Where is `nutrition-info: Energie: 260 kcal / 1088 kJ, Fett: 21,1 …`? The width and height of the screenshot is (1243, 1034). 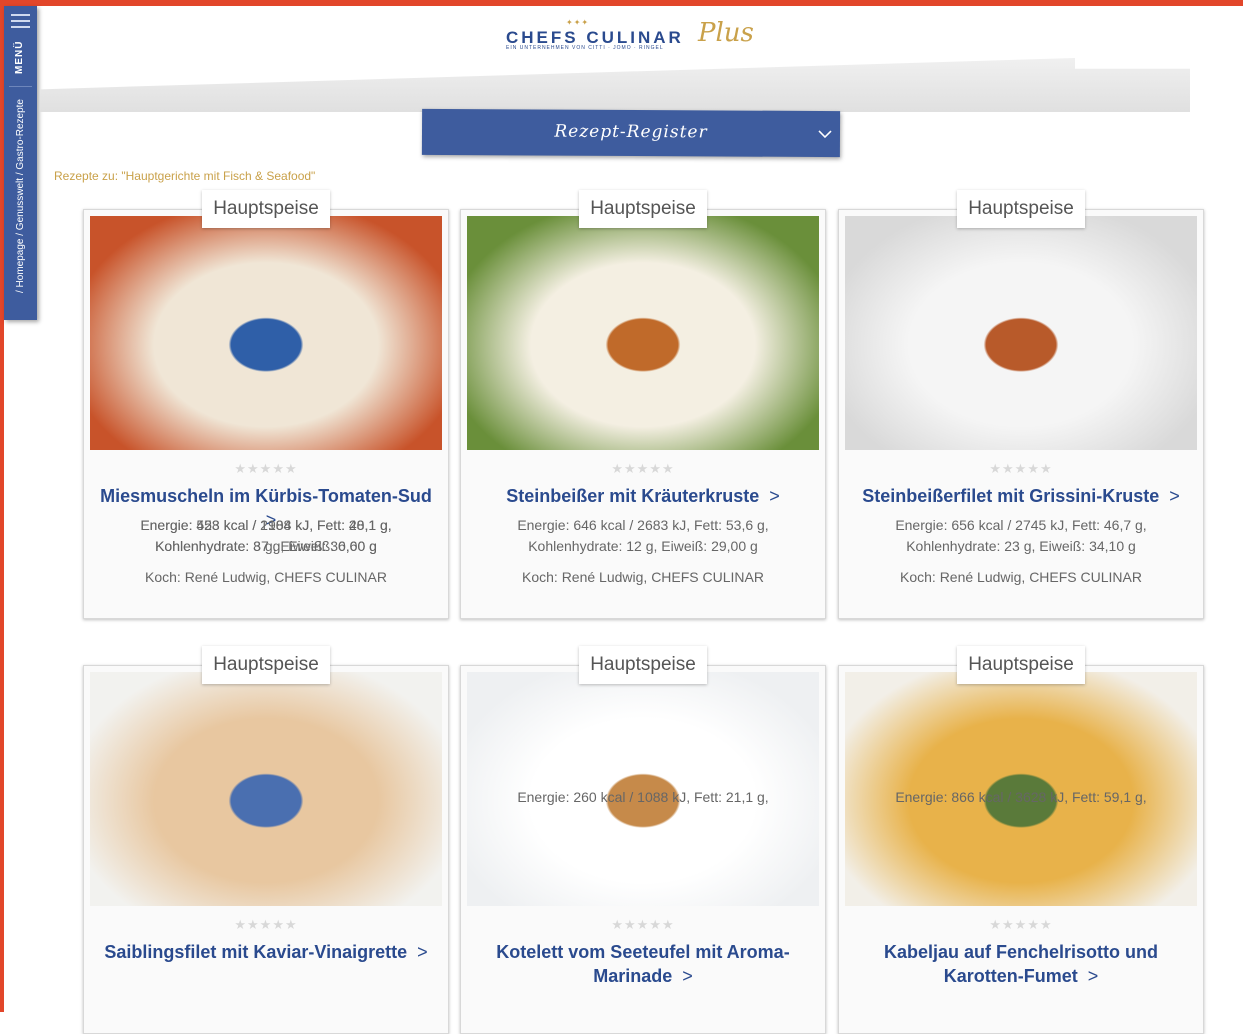 nutrition-info: Energie: 260 kcal / 1088 kJ, Fett: 21,1 … is located at coordinates (643, 797).